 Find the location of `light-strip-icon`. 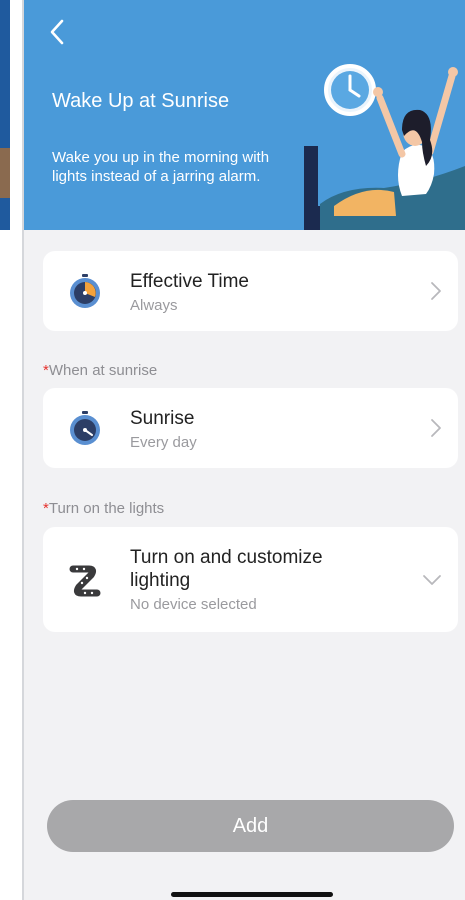

light-strip-icon is located at coordinates (85, 581).